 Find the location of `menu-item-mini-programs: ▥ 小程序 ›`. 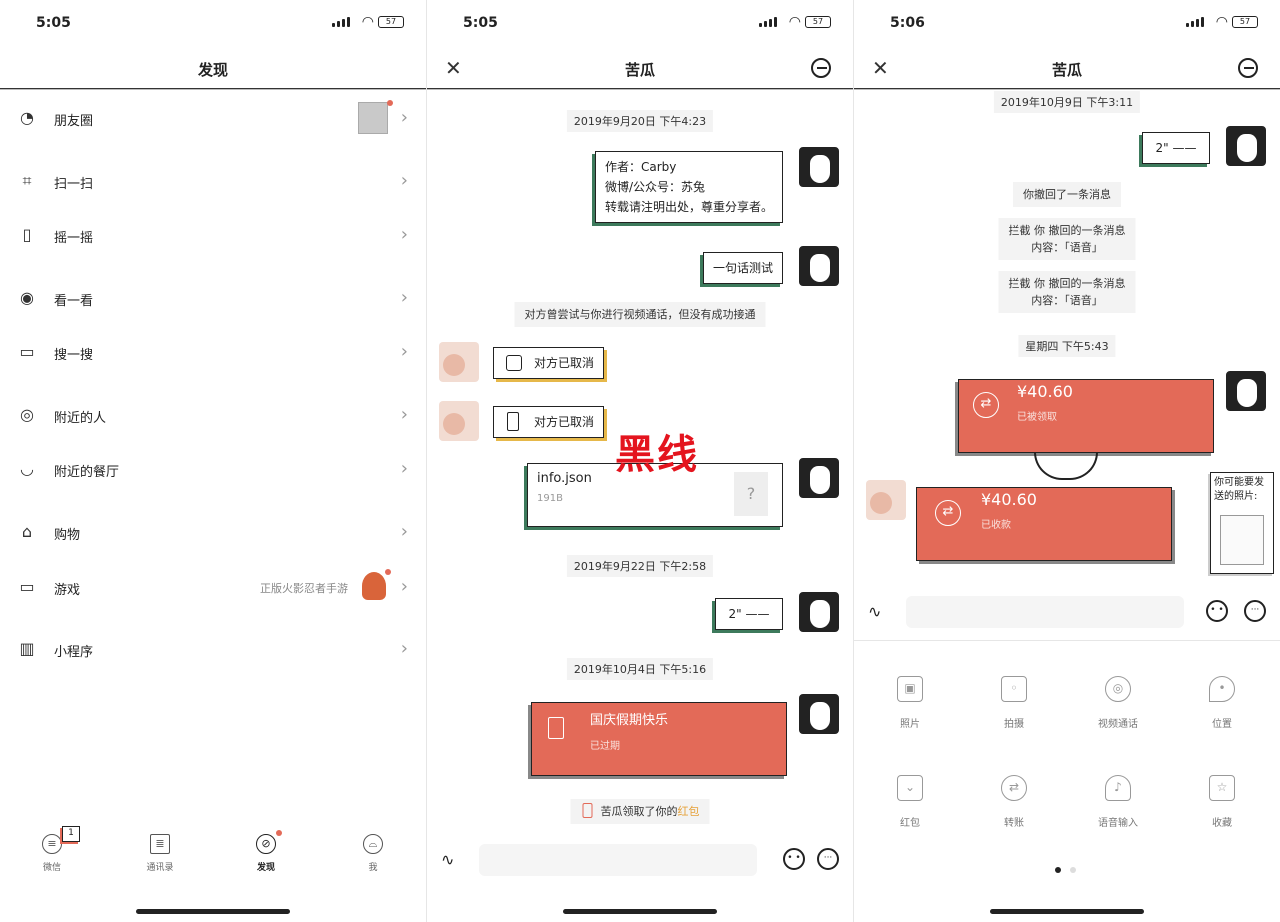

menu-item-mini-programs: ▥ 小程序 › is located at coordinates (213, 650).